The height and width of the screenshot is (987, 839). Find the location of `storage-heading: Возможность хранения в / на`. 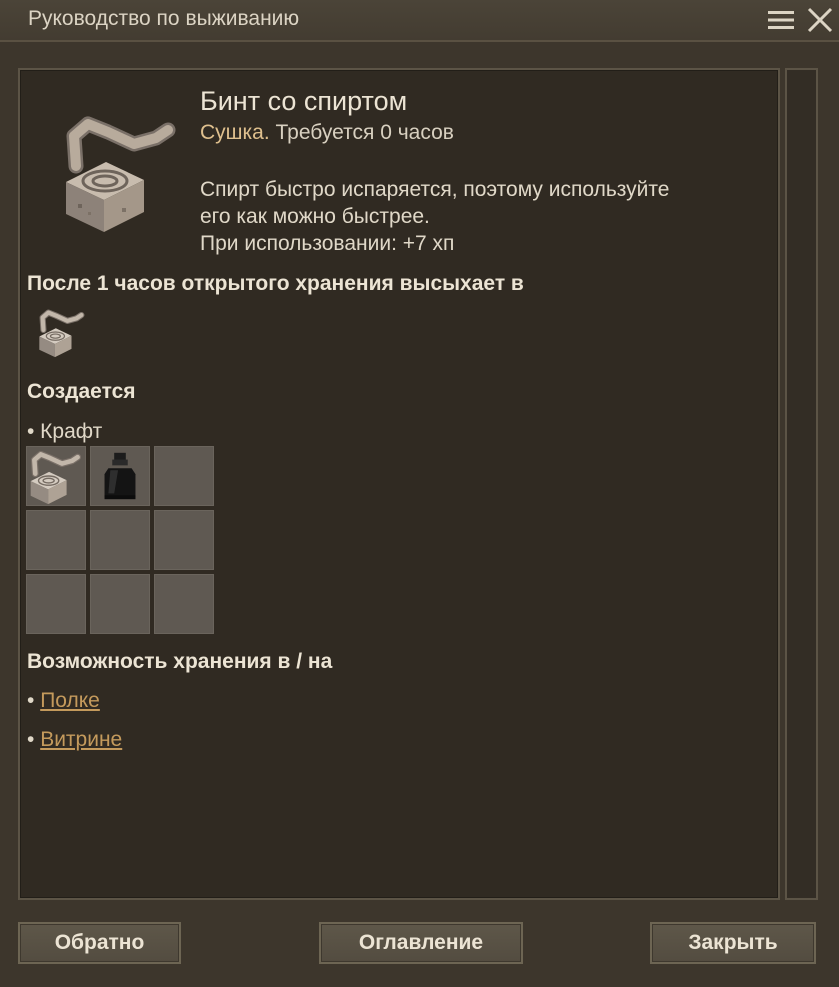

storage-heading: Возможность хранения в / на is located at coordinates (180, 661).